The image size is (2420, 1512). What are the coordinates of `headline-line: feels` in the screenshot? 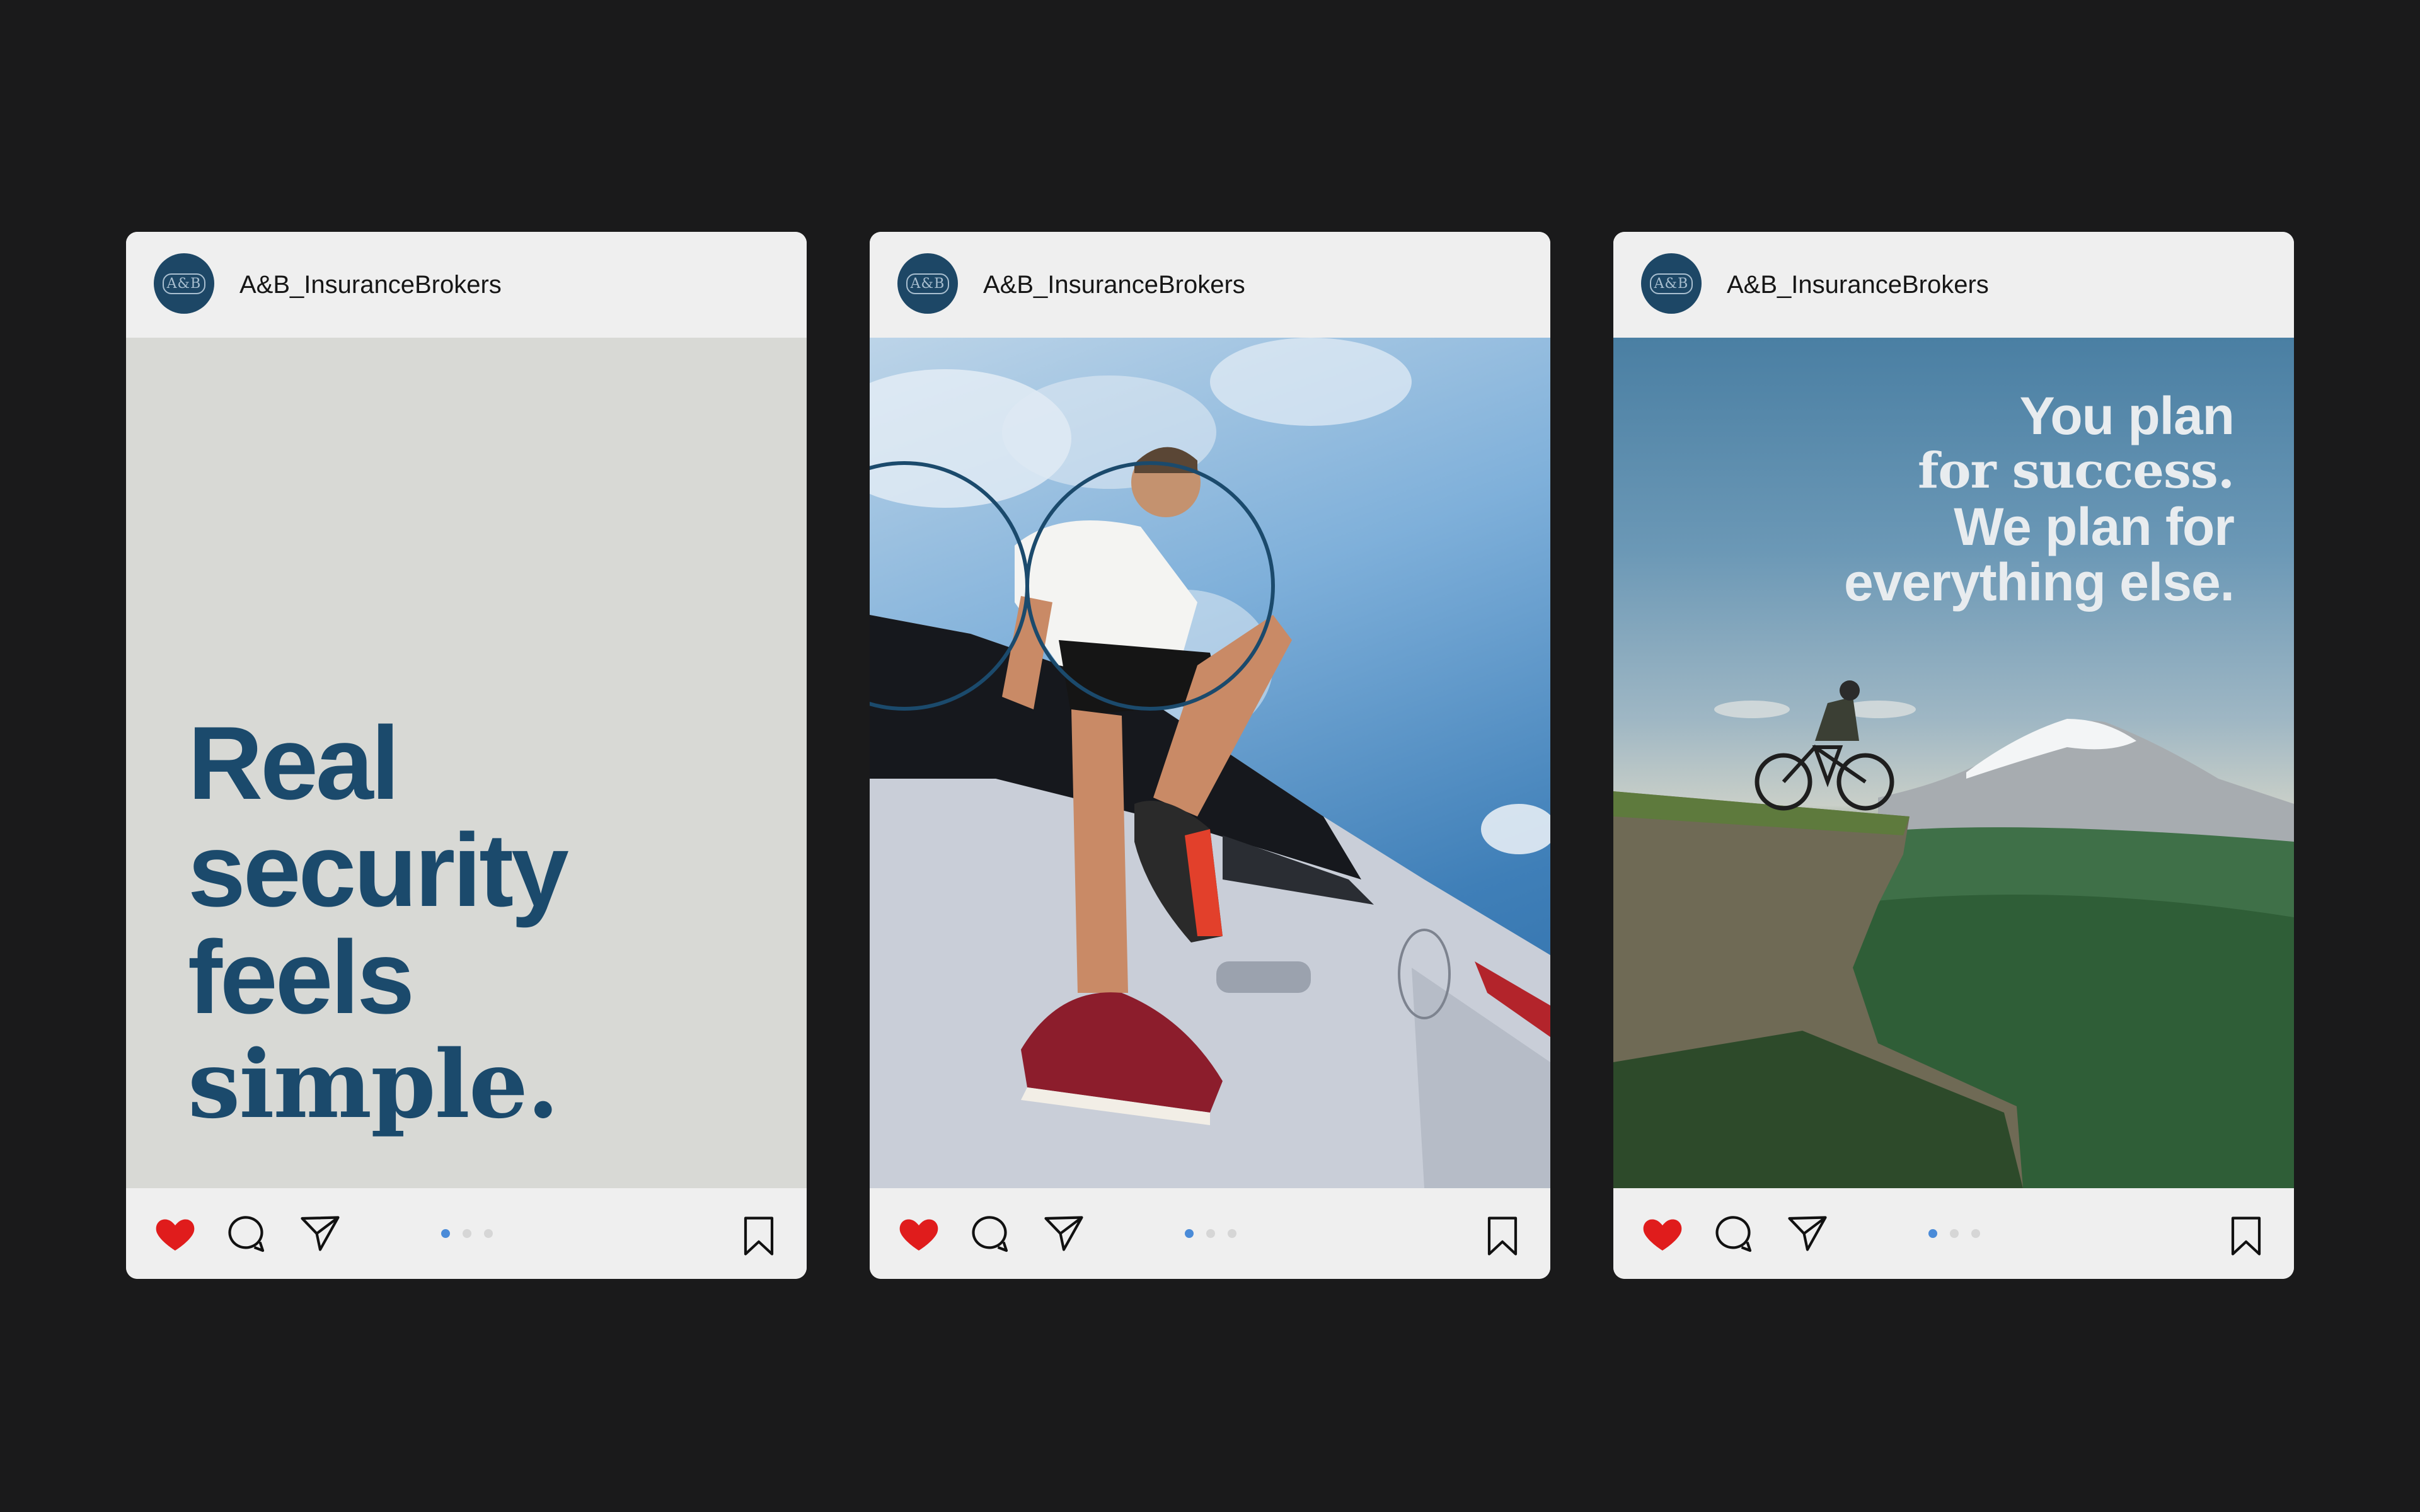 It's located at (301, 977).